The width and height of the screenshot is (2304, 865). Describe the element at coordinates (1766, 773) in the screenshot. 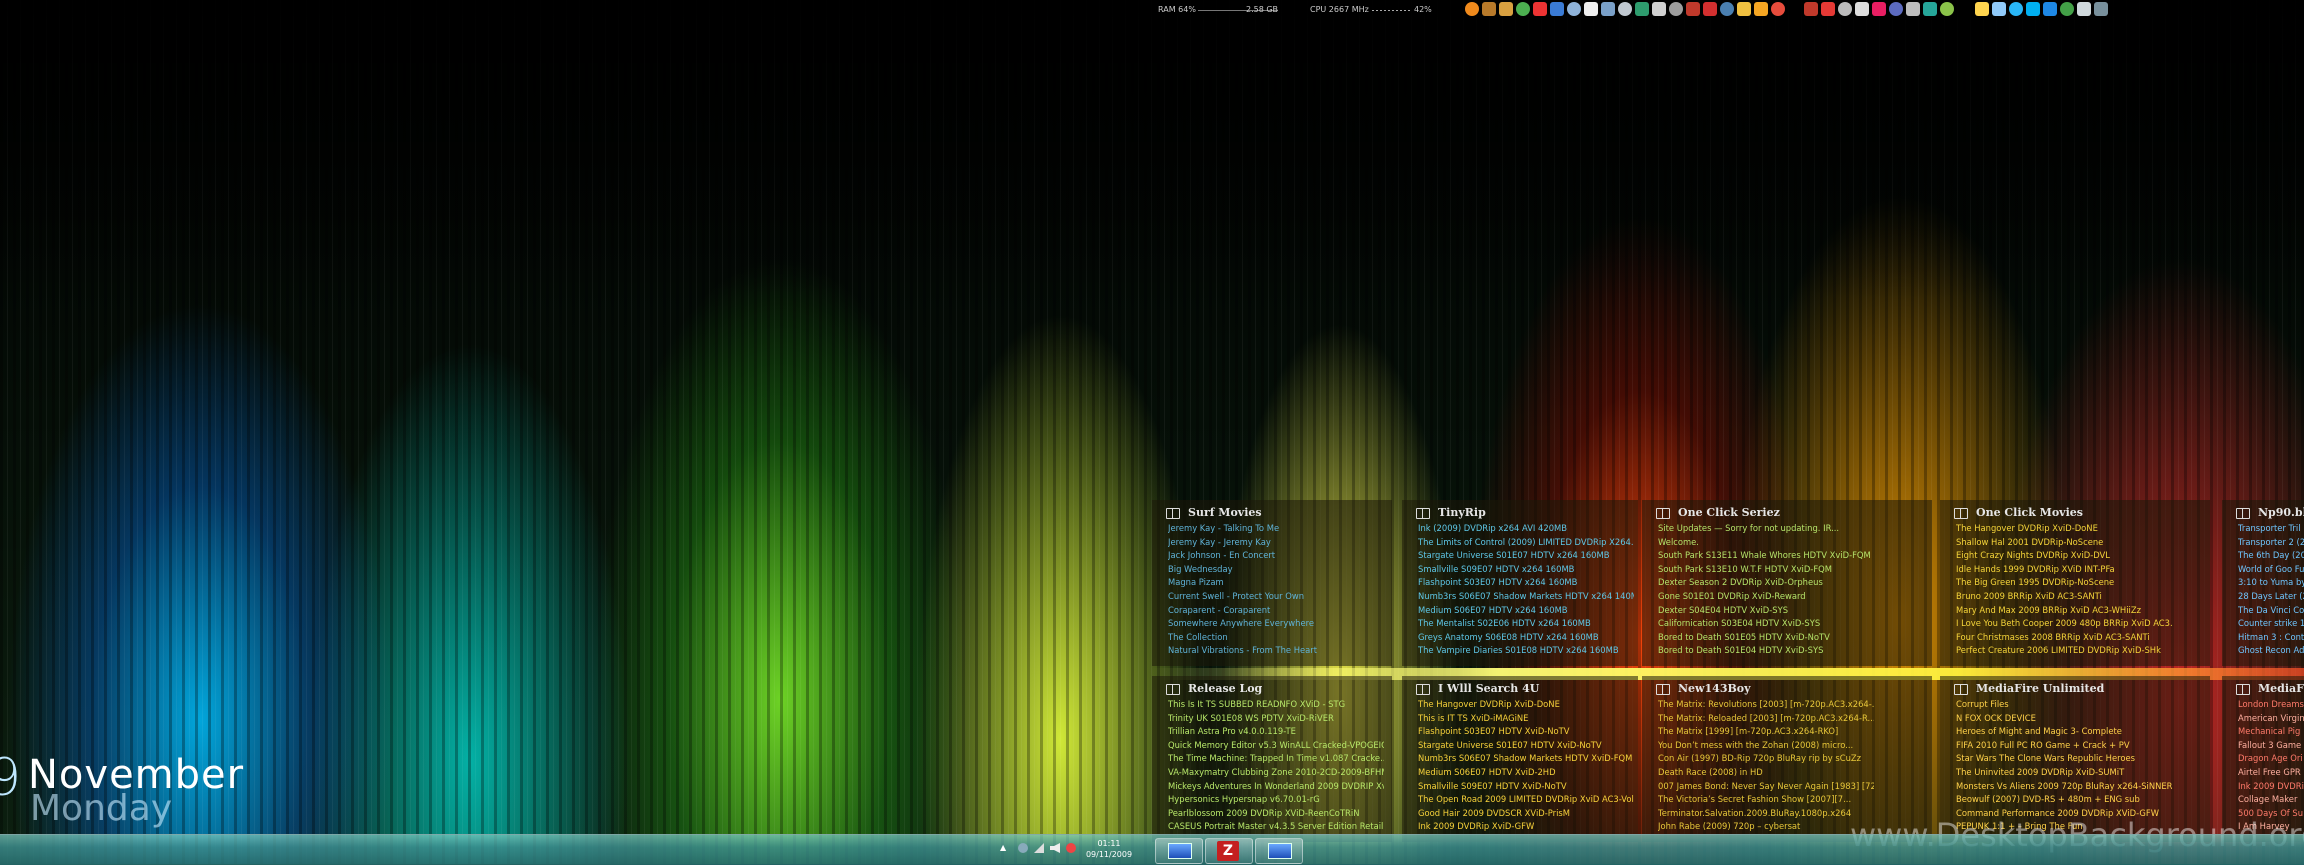

I see `feed-item-link: Death Race (2008) in HD` at that location.